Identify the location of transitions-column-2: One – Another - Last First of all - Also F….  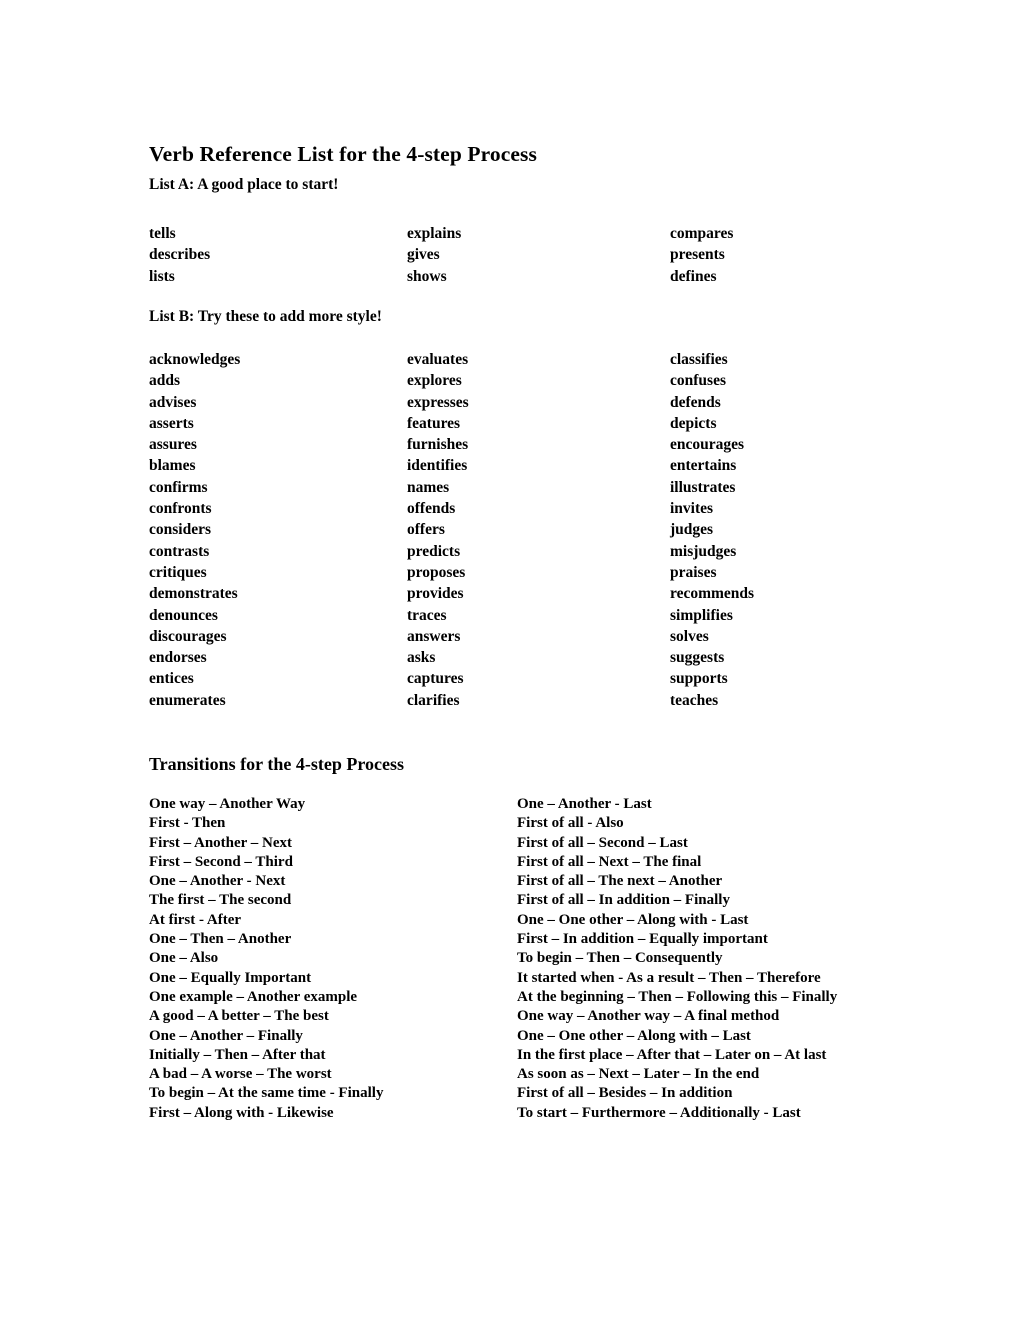
(677, 959).